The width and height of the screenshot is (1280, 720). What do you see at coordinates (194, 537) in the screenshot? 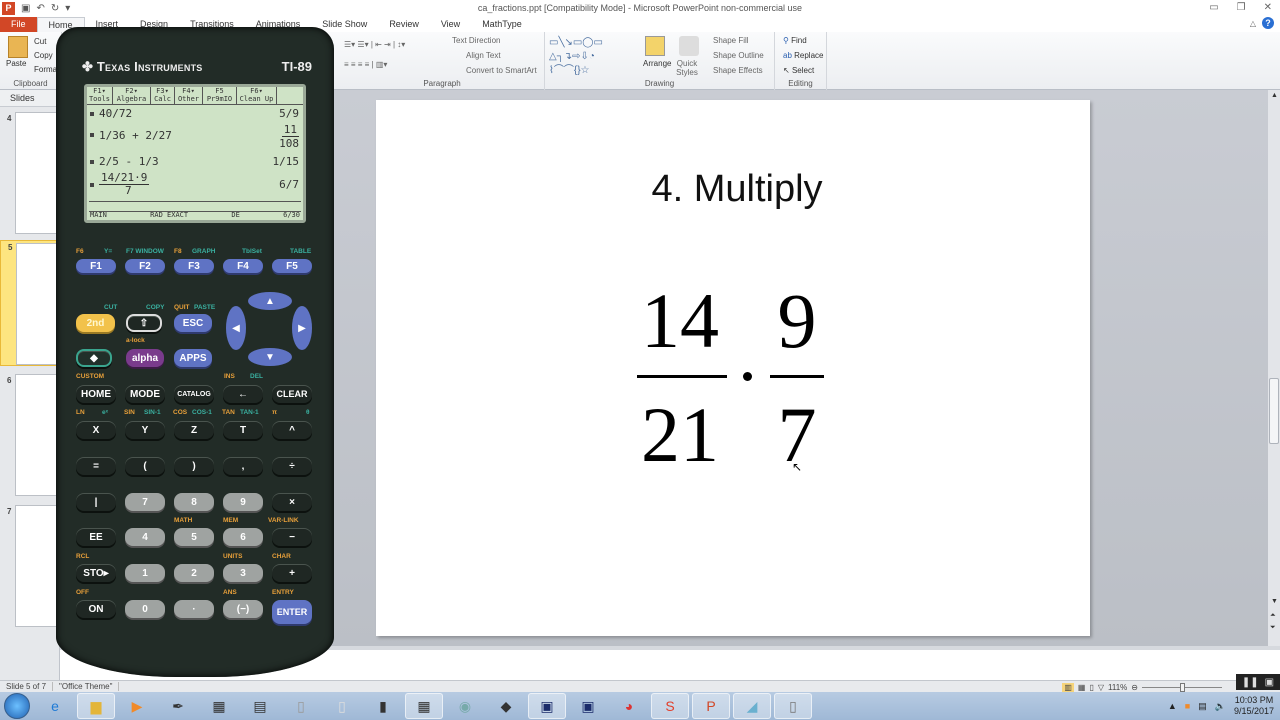
I see `five-key: 5` at bounding box center [194, 537].